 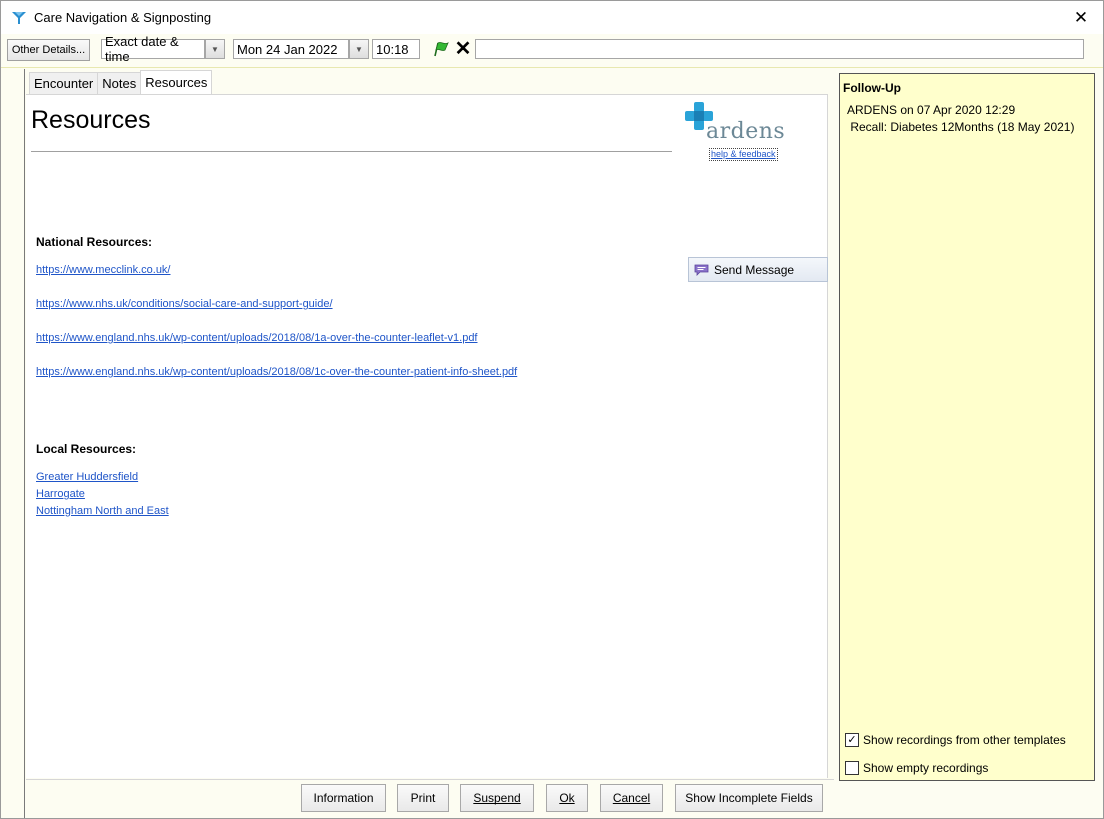 What do you see at coordinates (102, 511) in the screenshot?
I see `local-link-nottingham: Nottingham North and East` at bounding box center [102, 511].